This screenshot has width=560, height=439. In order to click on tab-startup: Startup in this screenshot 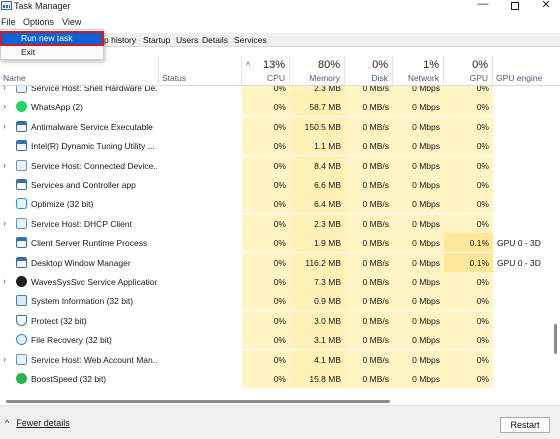, I will do `click(156, 40)`.